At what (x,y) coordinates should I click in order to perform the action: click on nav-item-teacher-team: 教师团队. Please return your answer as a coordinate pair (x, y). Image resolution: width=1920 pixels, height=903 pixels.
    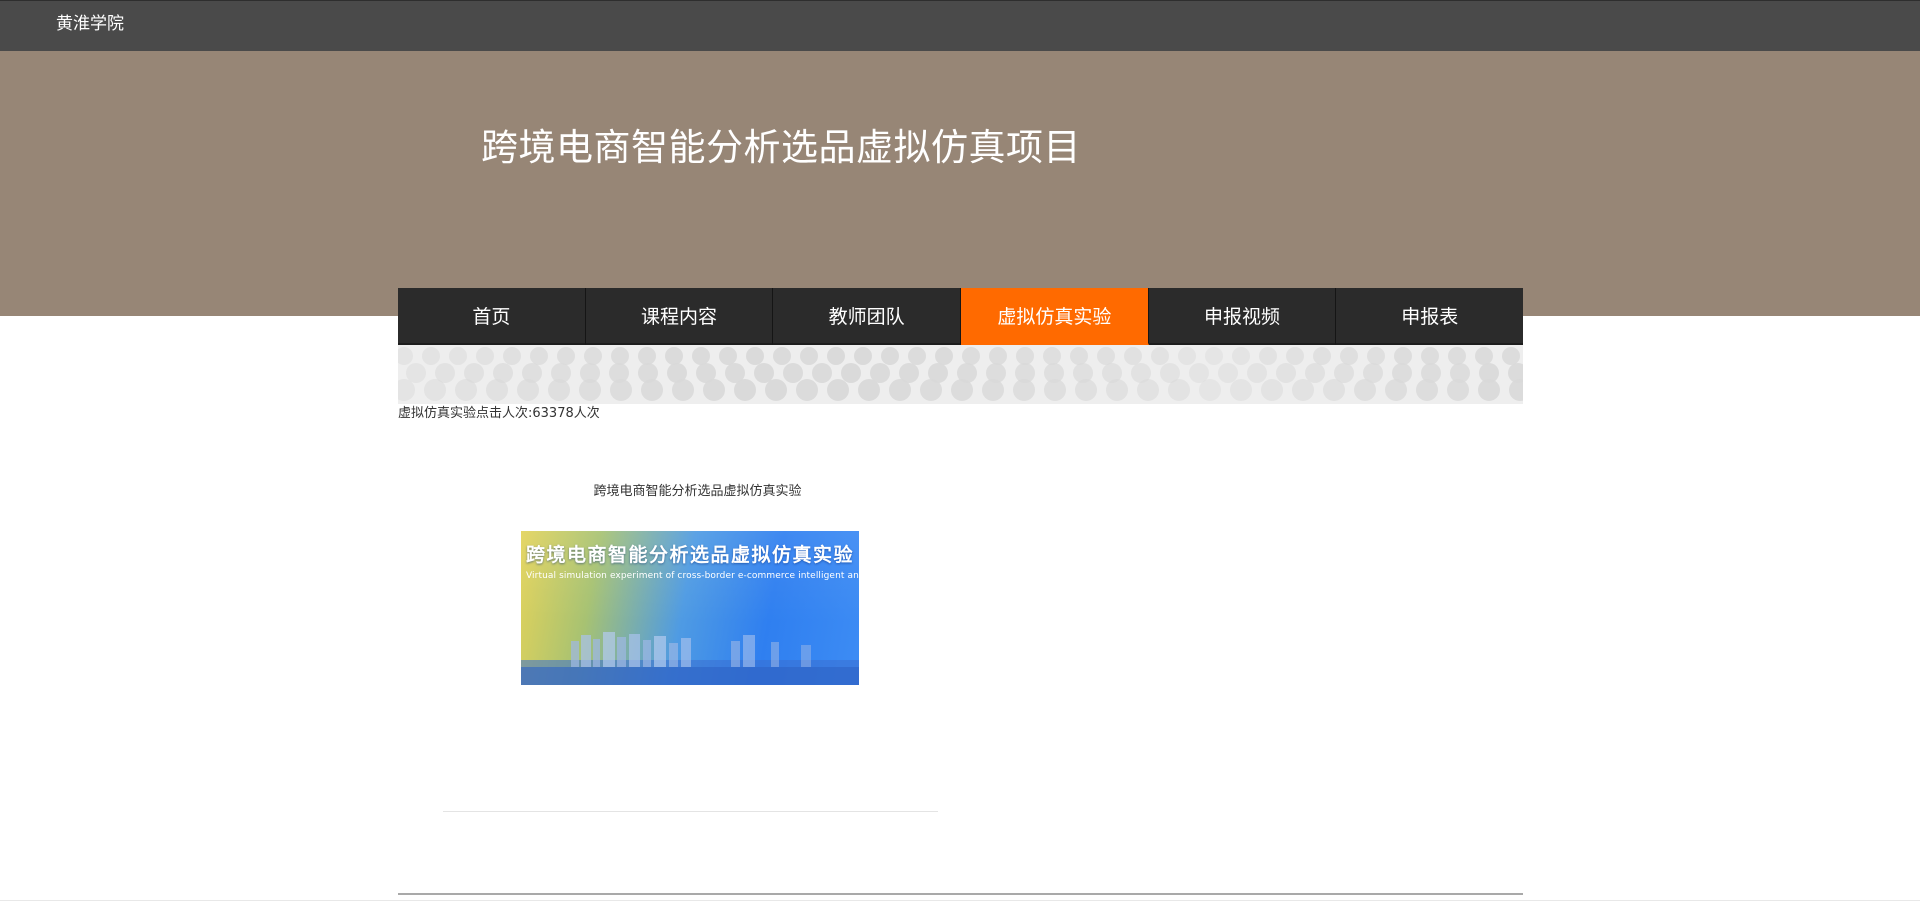
    Looking at the image, I should click on (867, 316).